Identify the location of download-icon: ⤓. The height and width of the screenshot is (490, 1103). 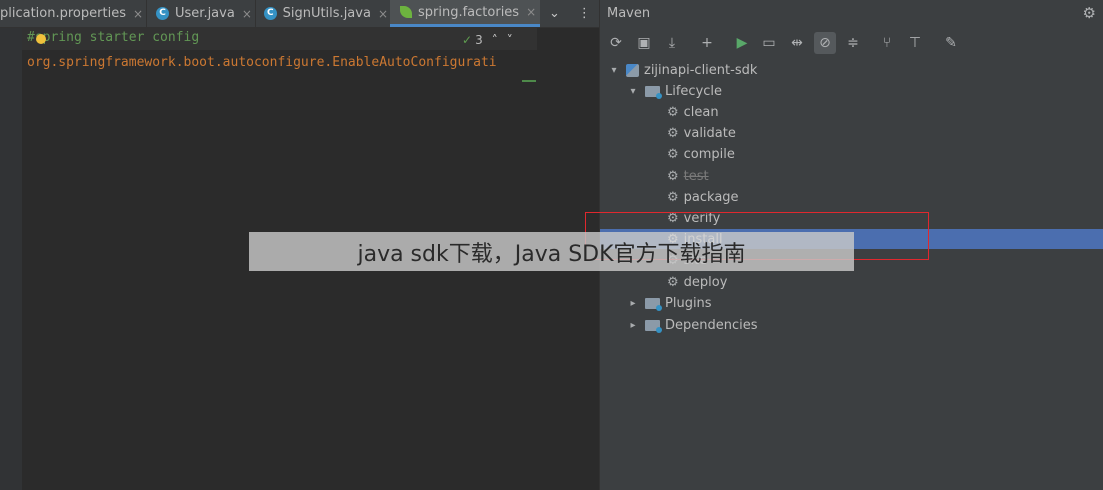
(672, 43).